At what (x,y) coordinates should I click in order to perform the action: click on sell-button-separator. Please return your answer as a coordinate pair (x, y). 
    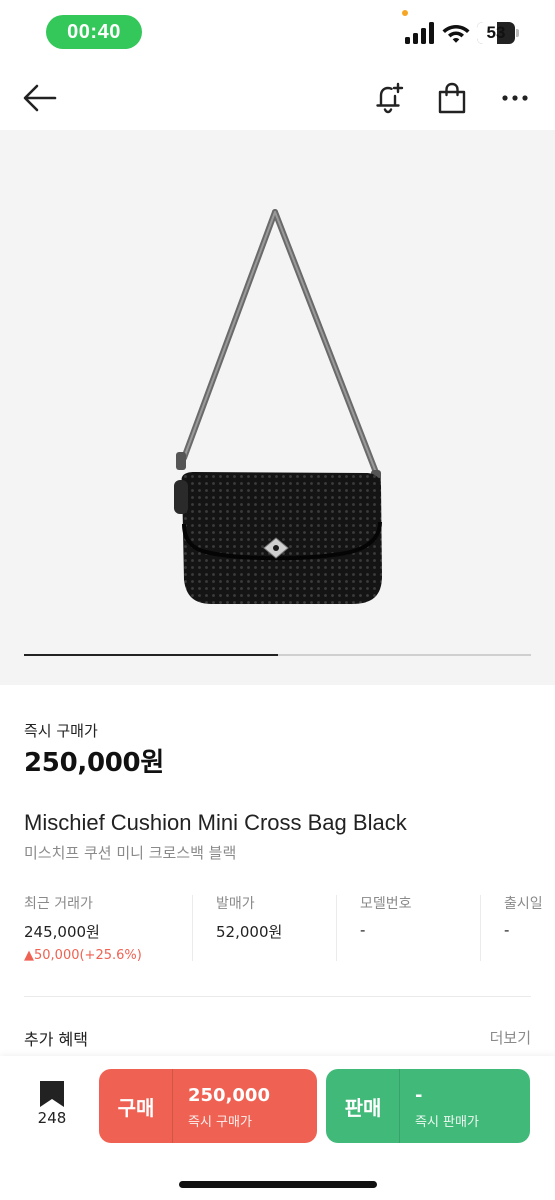
    Looking at the image, I should click on (399, 1106).